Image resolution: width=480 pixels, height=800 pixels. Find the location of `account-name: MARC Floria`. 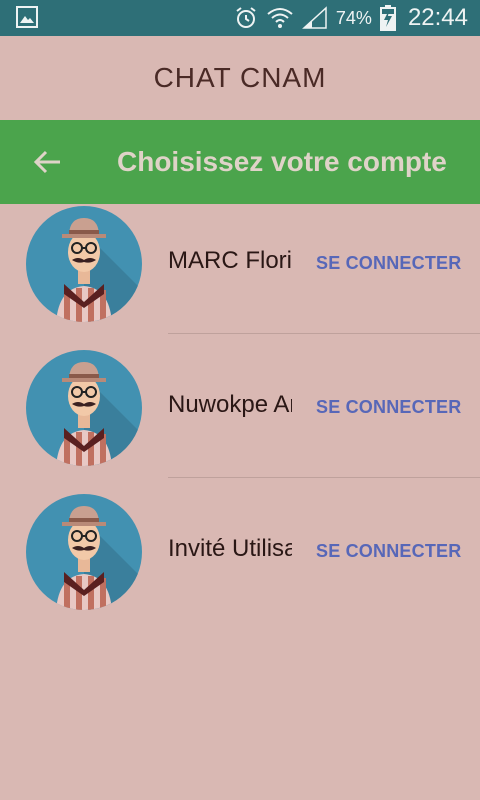

account-name: MARC Floria is located at coordinates (230, 260).